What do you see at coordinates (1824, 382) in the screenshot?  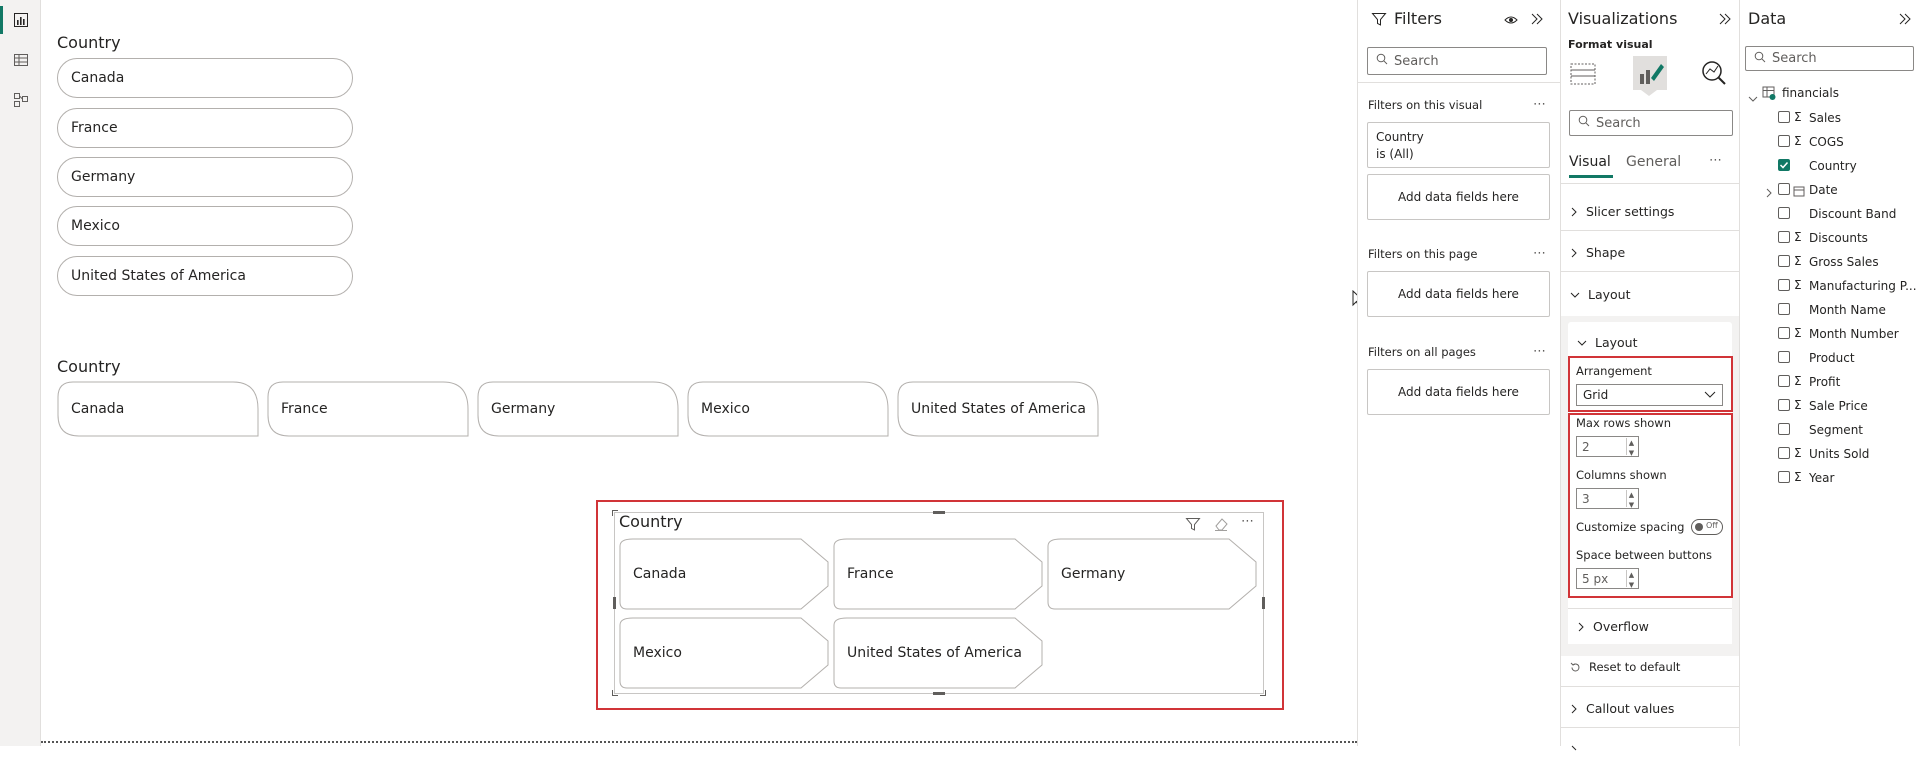 I see `field-name: Profit` at bounding box center [1824, 382].